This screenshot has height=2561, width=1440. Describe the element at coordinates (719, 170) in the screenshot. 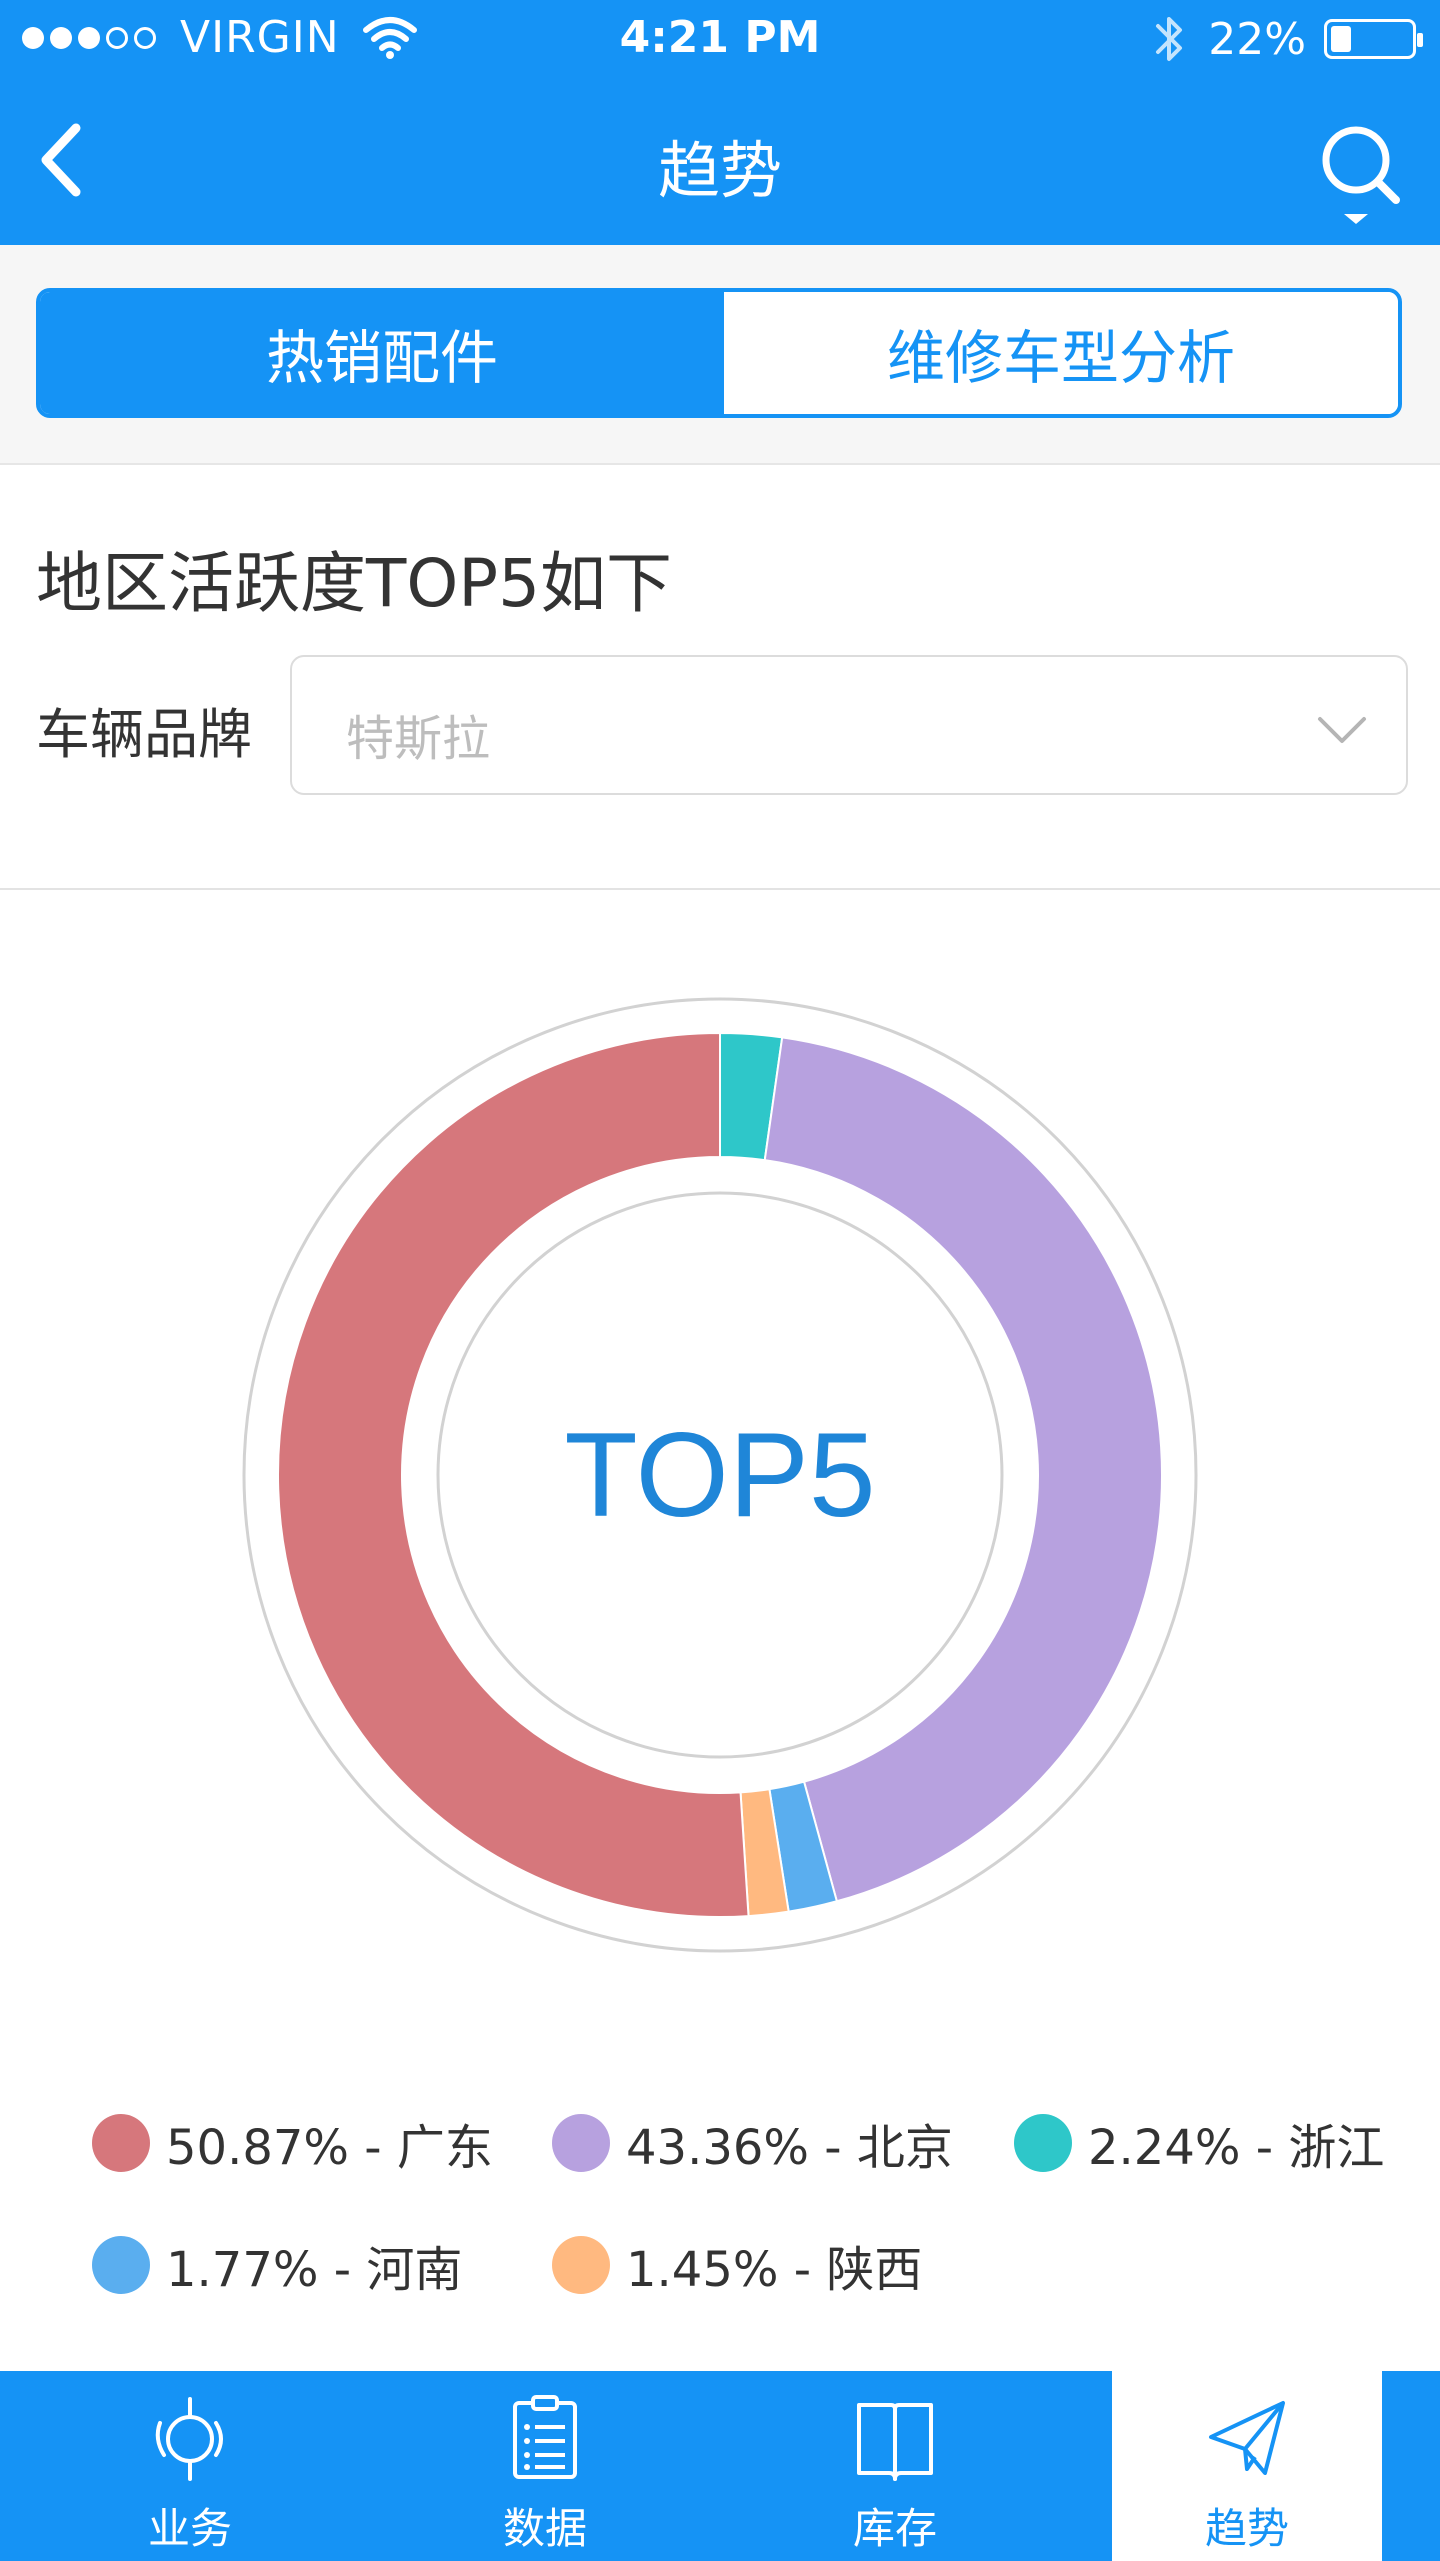

I see `page-title: 趋势` at that location.